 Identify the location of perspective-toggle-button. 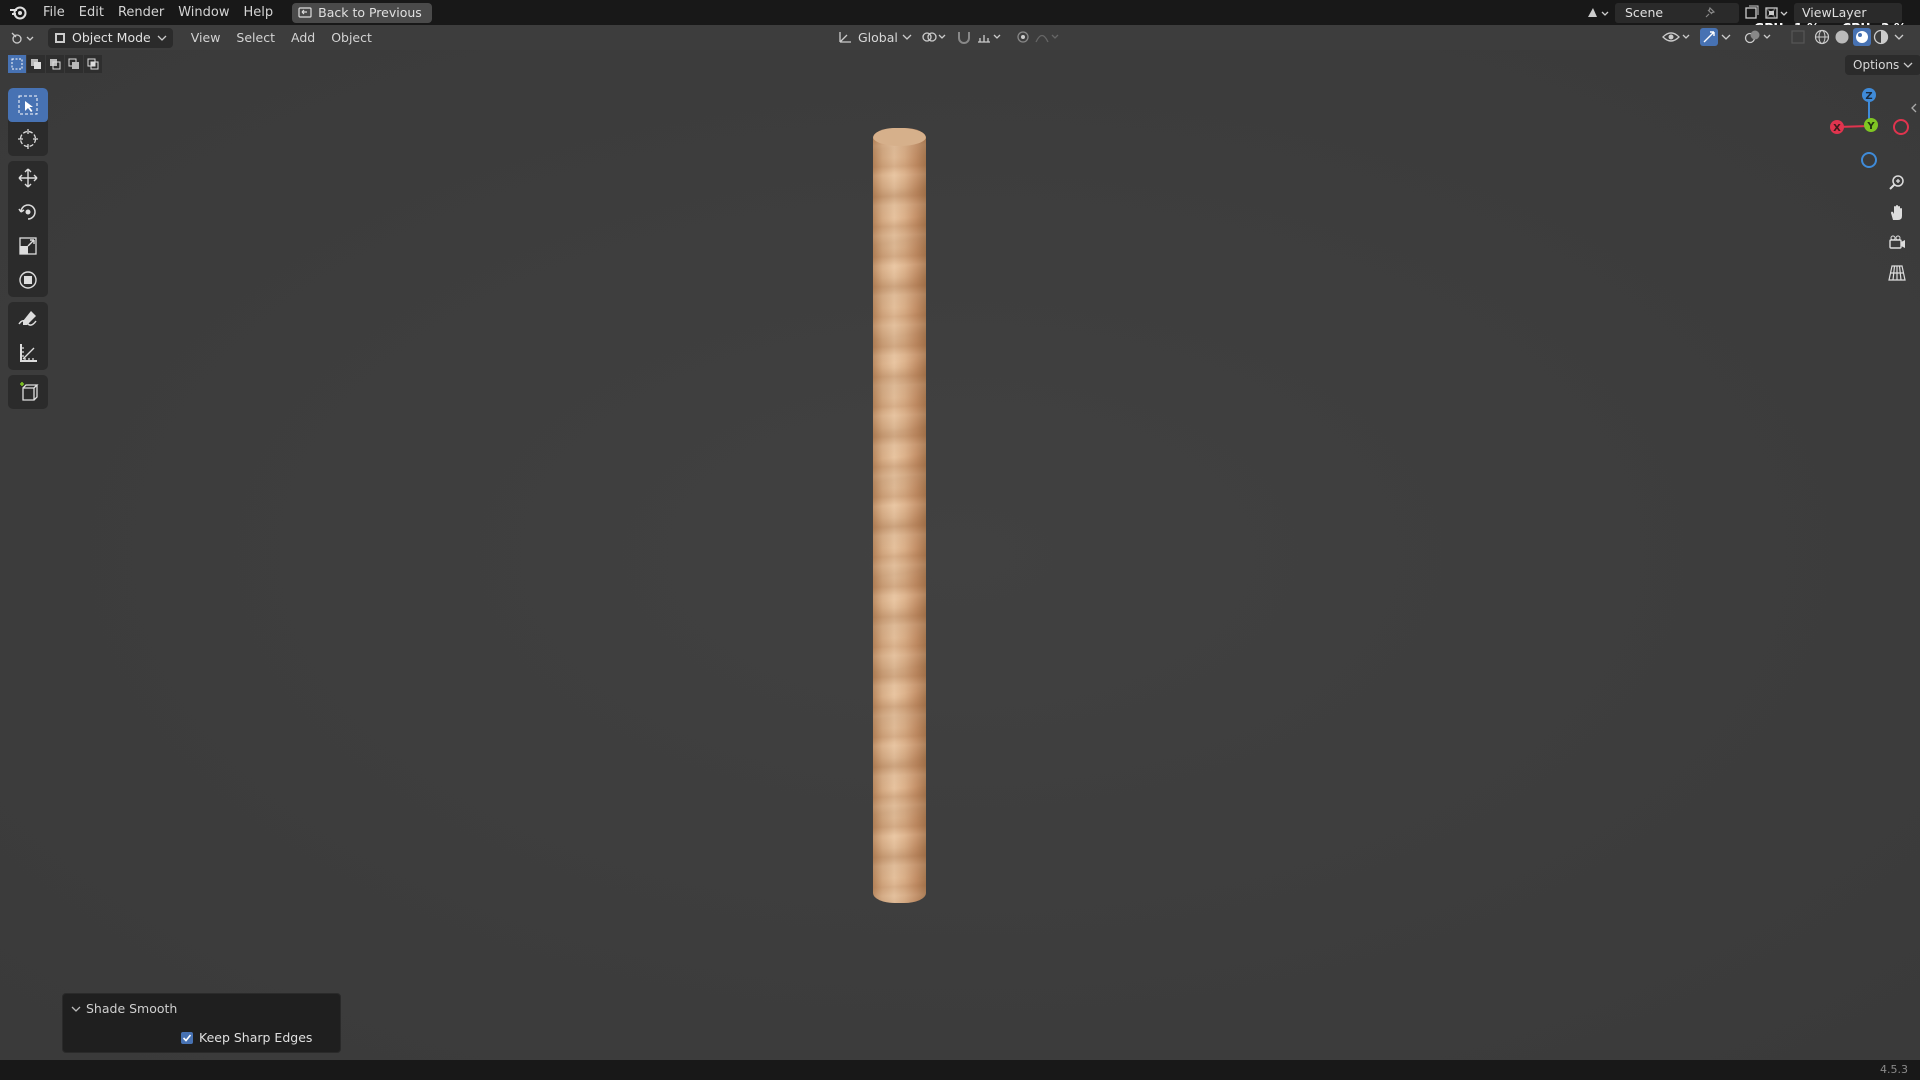
(1897, 273).